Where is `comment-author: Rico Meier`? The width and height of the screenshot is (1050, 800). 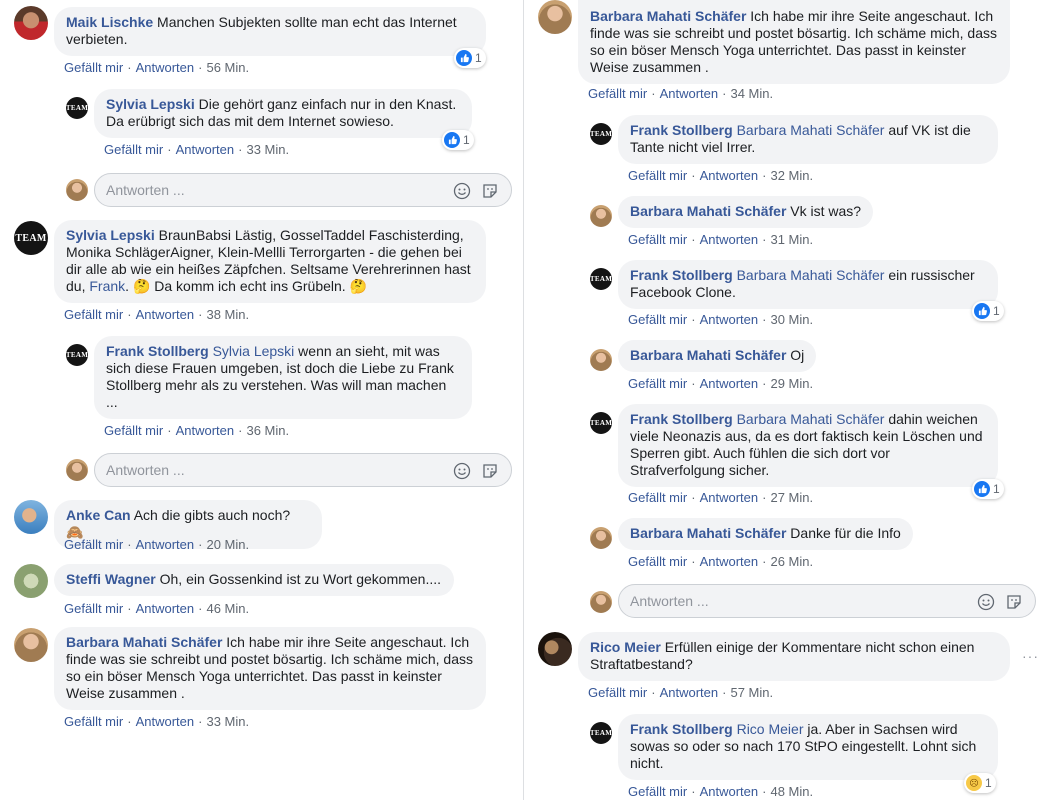
comment-author: Rico Meier is located at coordinates (625, 647).